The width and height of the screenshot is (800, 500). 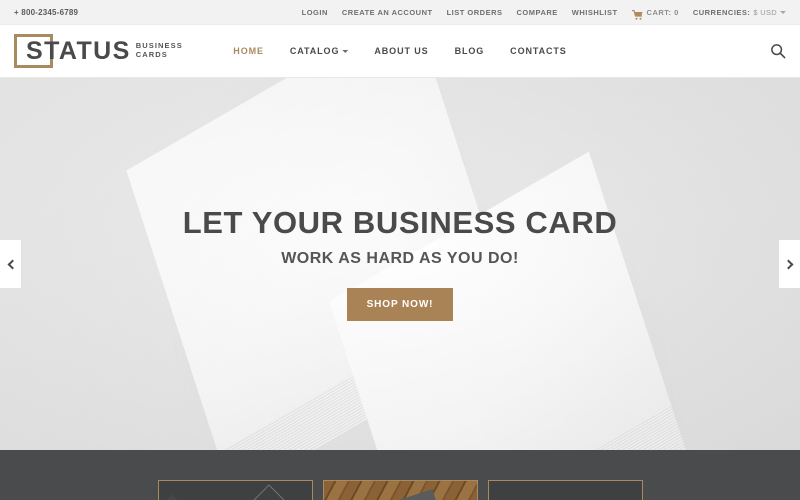 I want to click on nav-item-home-label: HOME, so click(x=248, y=51).